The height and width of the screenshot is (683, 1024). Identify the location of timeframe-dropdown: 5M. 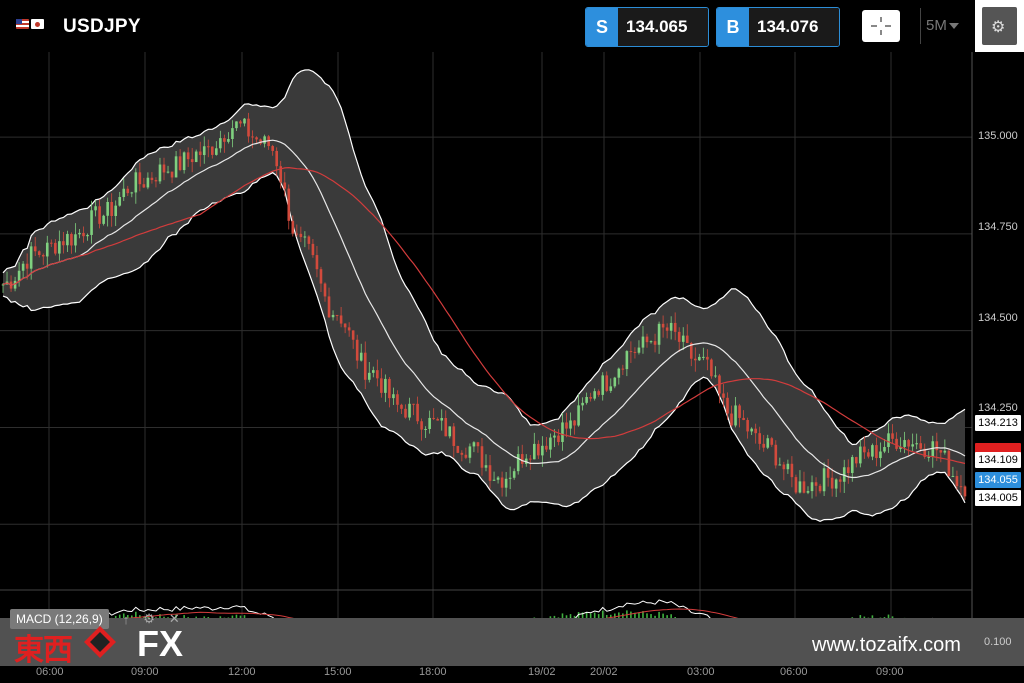
(942, 25).